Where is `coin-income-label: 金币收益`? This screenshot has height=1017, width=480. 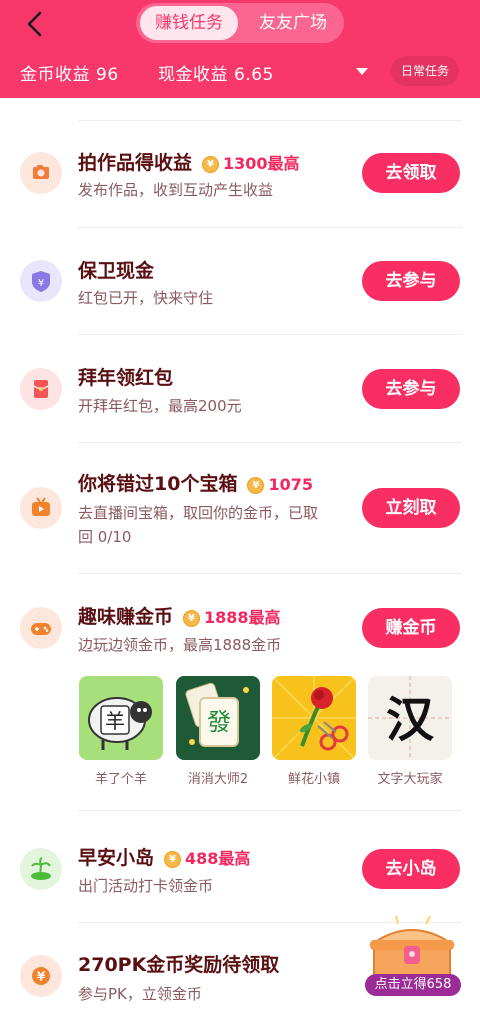 coin-income-label: 金币收益 is located at coordinates (55, 75).